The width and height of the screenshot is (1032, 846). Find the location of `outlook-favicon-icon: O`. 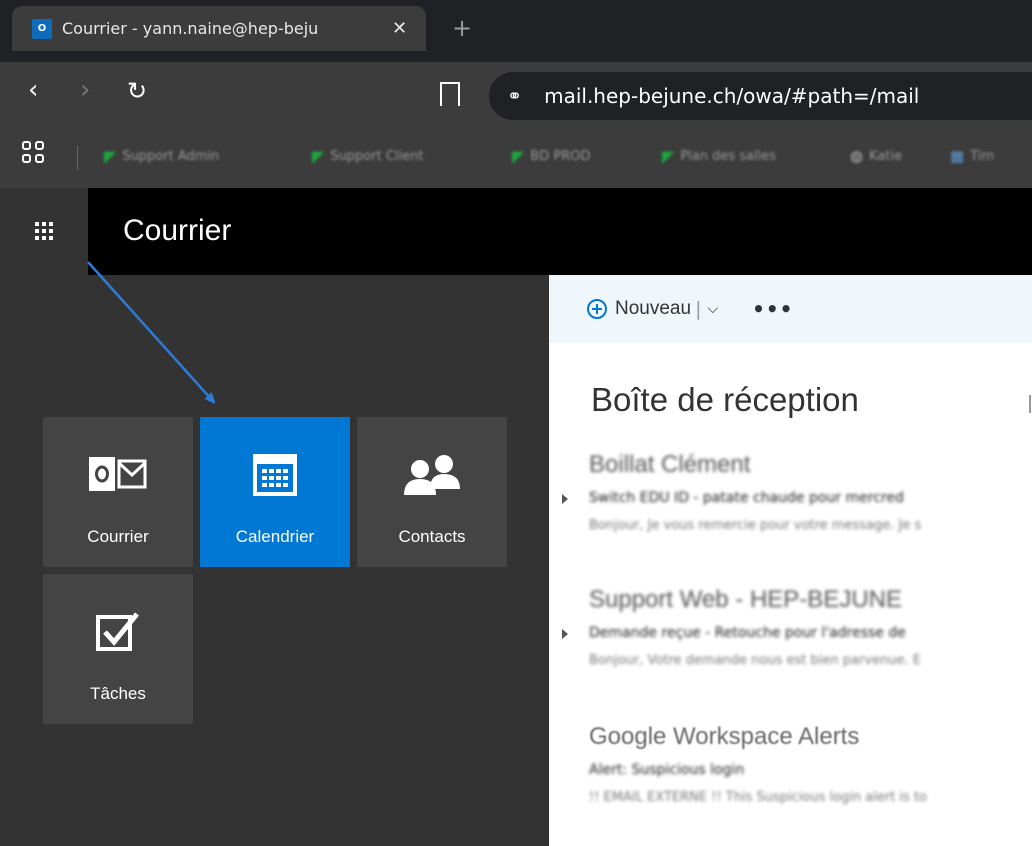

outlook-favicon-icon: O is located at coordinates (42, 28).